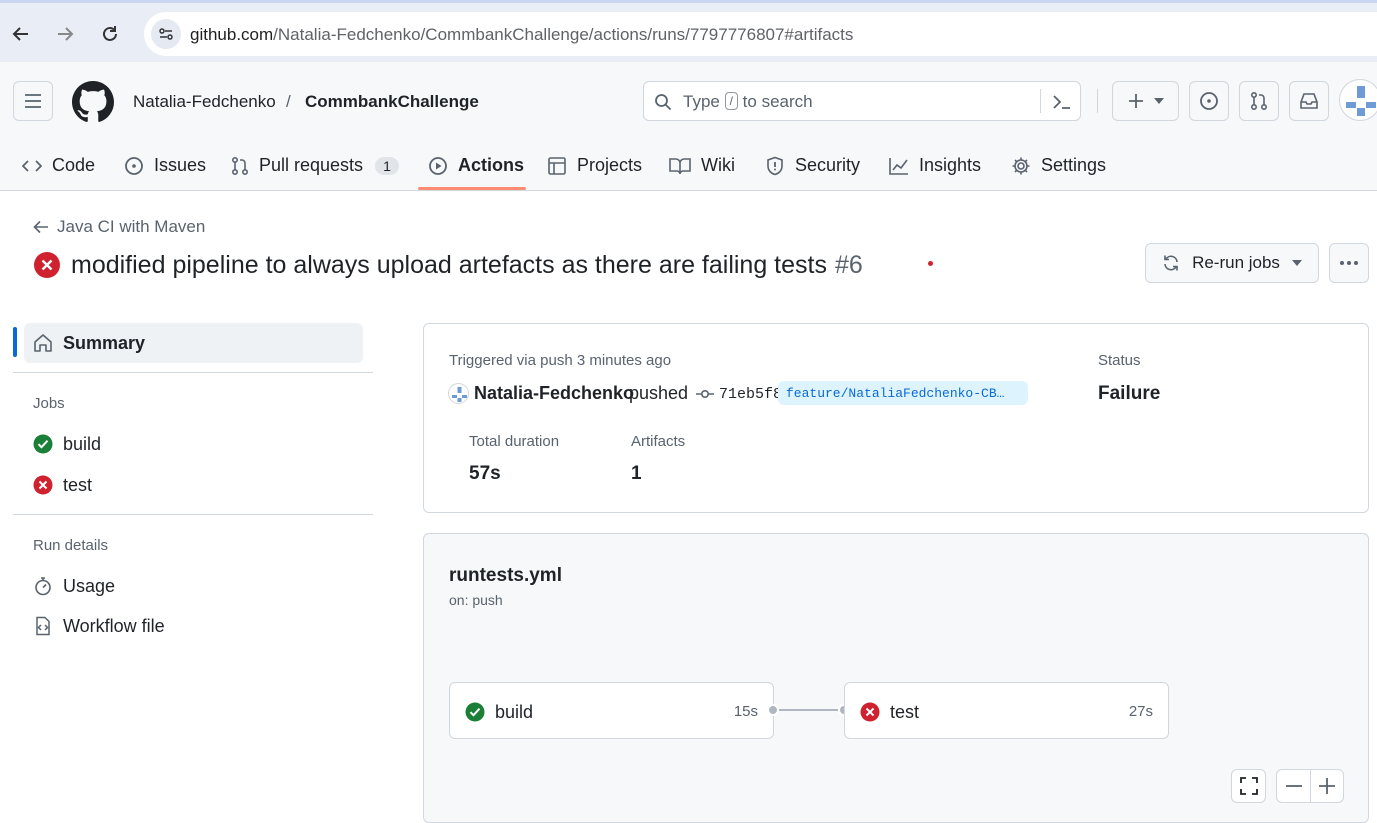 This screenshot has height=823, width=1377. I want to click on job-connector-dot, so click(773, 710).